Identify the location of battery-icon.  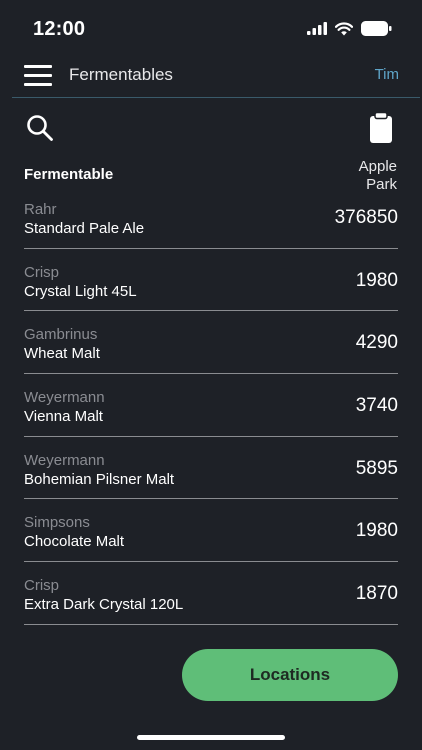
(376, 28).